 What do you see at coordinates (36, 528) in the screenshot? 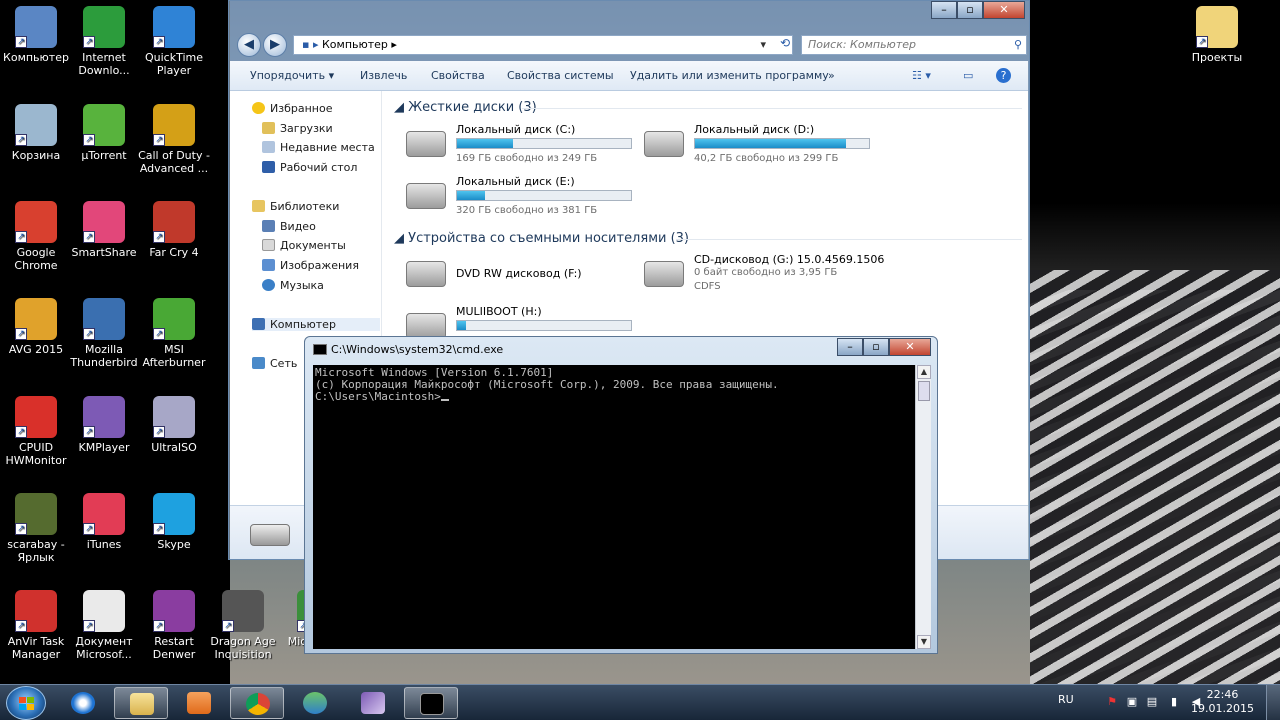
I see `desktop-icon-item: ↗ scarabay - Ярлык` at bounding box center [36, 528].